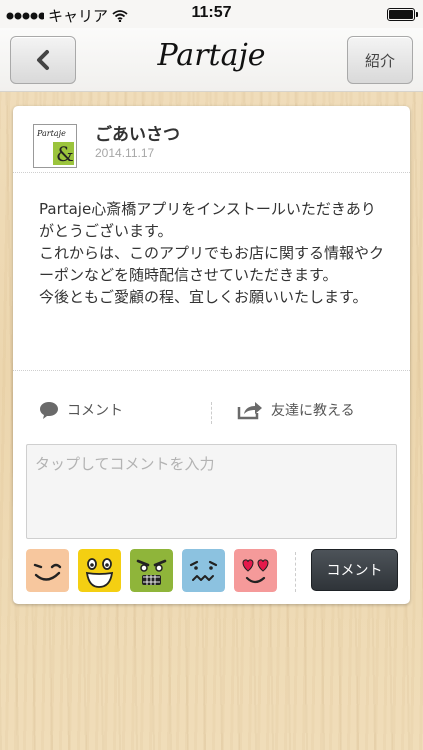 This screenshot has height=750, width=423. Describe the element at coordinates (354, 570) in the screenshot. I see `send-comment-button: コメント` at that location.